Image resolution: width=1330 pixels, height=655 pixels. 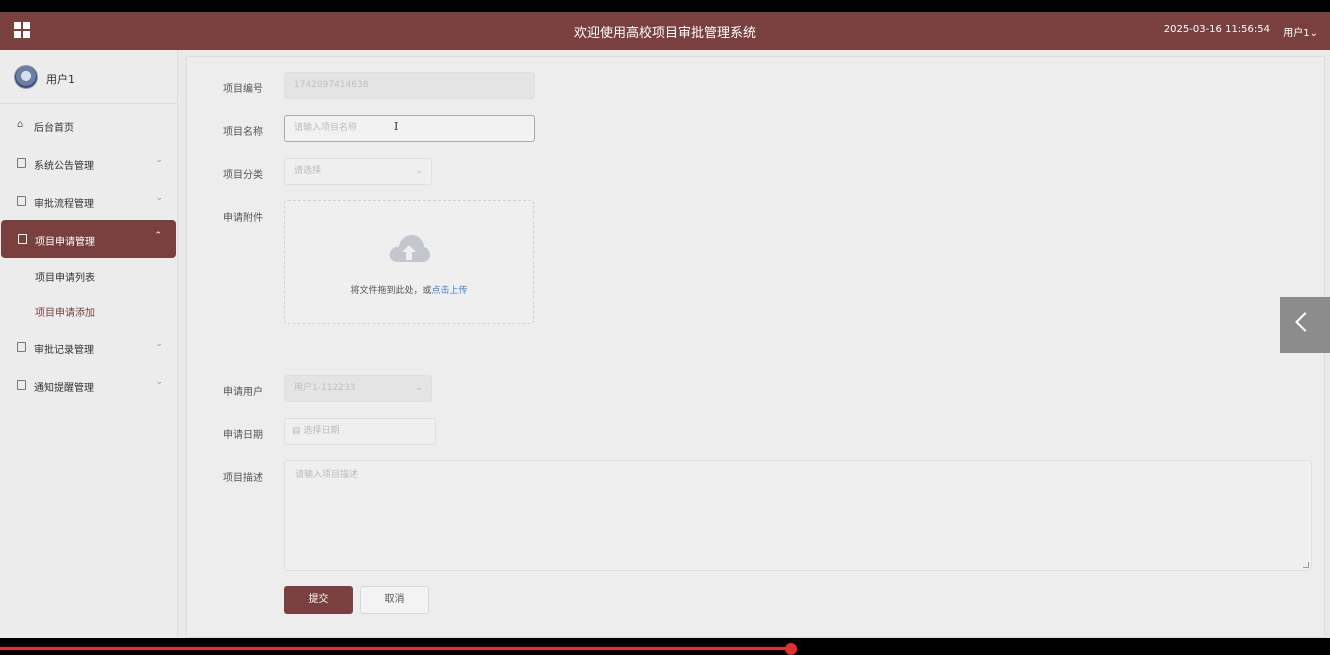 I want to click on description-placeholder: 请输入项目描述, so click(x=327, y=475).